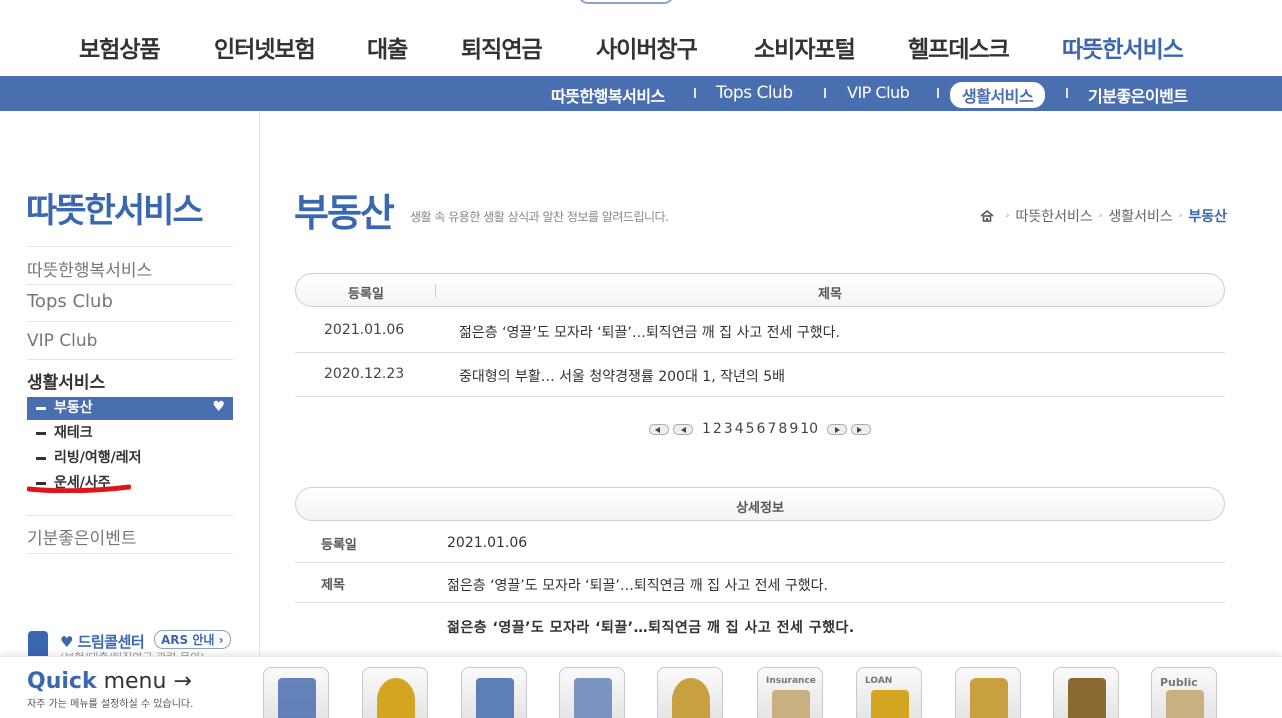  Describe the element at coordinates (830, 294) in the screenshot. I see `column-header-title: 제목` at that location.